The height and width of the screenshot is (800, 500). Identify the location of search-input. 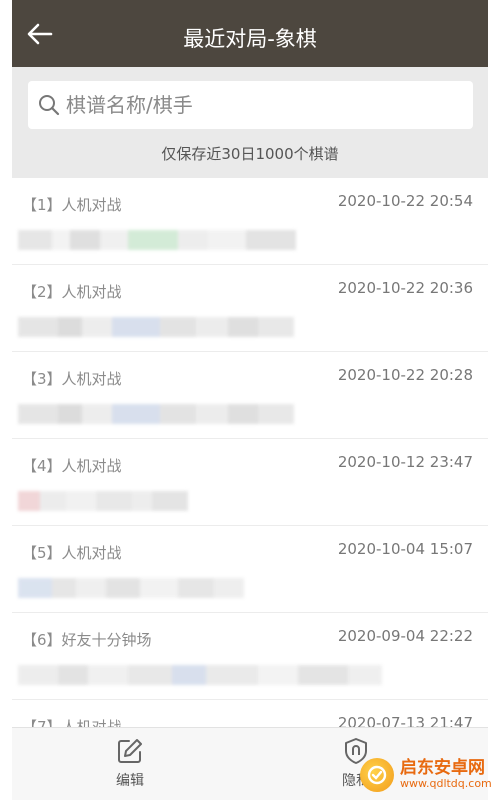
(256, 105).